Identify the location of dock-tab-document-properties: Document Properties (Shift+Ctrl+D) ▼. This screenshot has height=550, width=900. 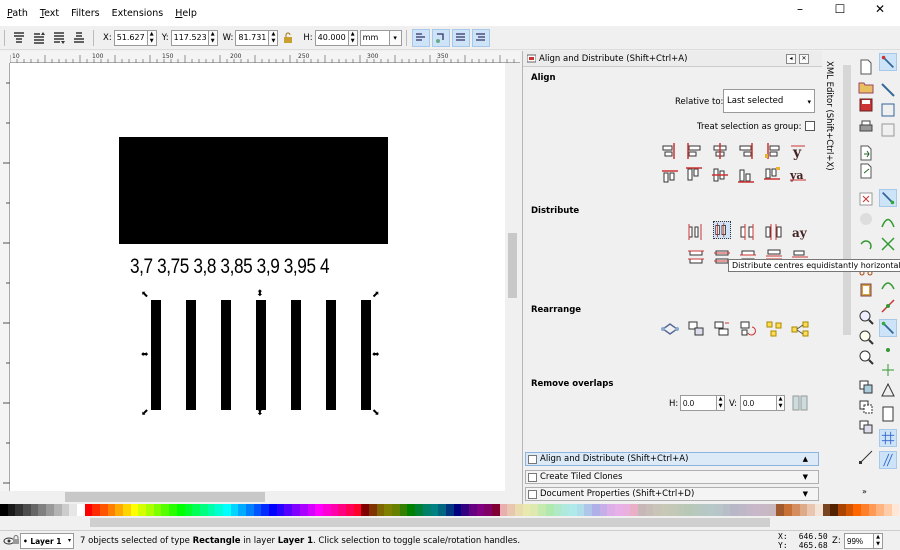
(672, 494).